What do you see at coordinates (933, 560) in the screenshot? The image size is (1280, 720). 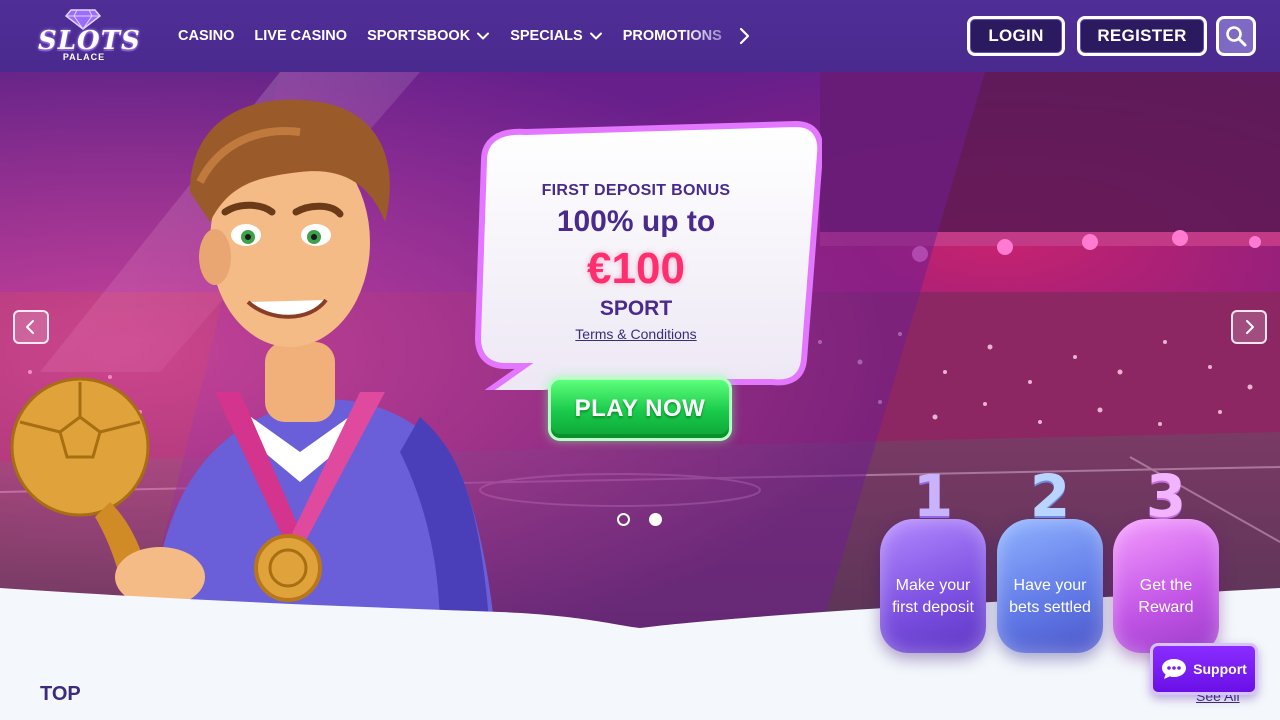 I see `step-card-1: 1 Make your first deposit` at bounding box center [933, 560].